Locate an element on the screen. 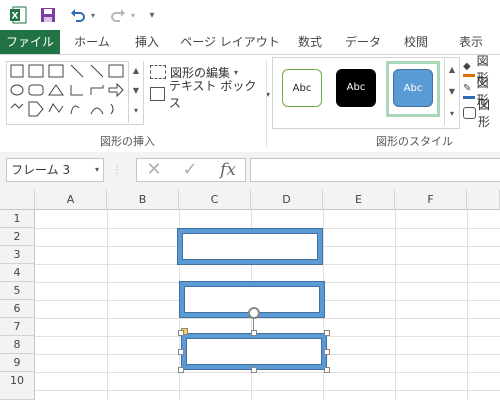  textbox-button: テキスト ボックス ▾ is located at coordinates (210, 94).